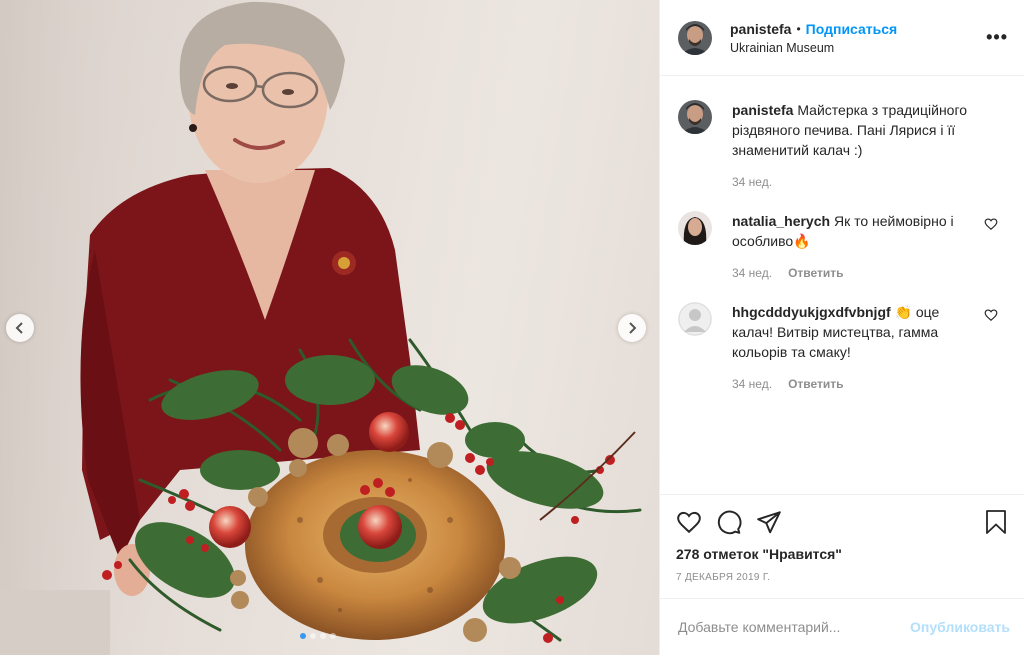  I want to click on more-options-icon: •••, so click(997, 37).